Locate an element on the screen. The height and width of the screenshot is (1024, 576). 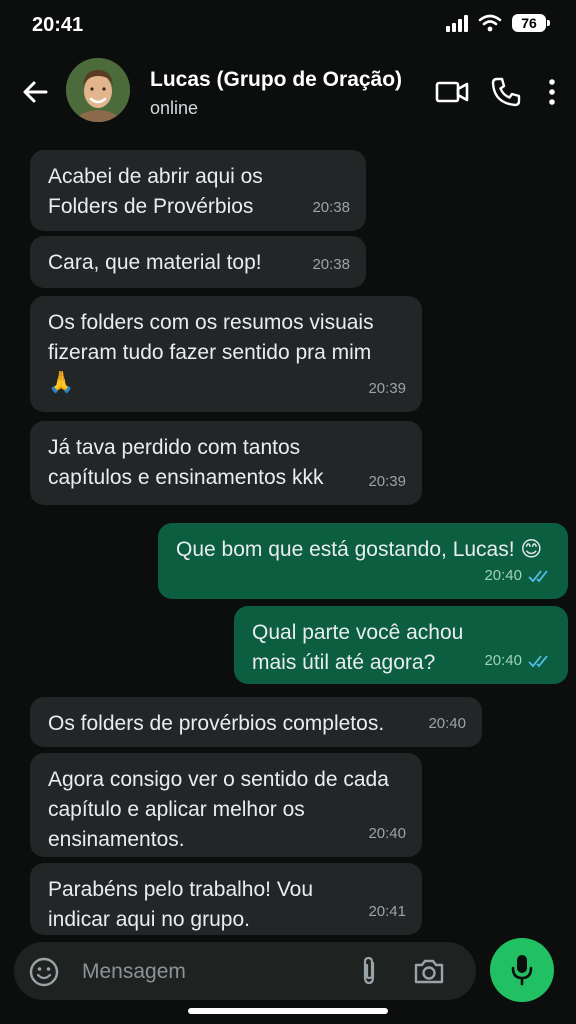
avatar is located at coordinates (98, 90).